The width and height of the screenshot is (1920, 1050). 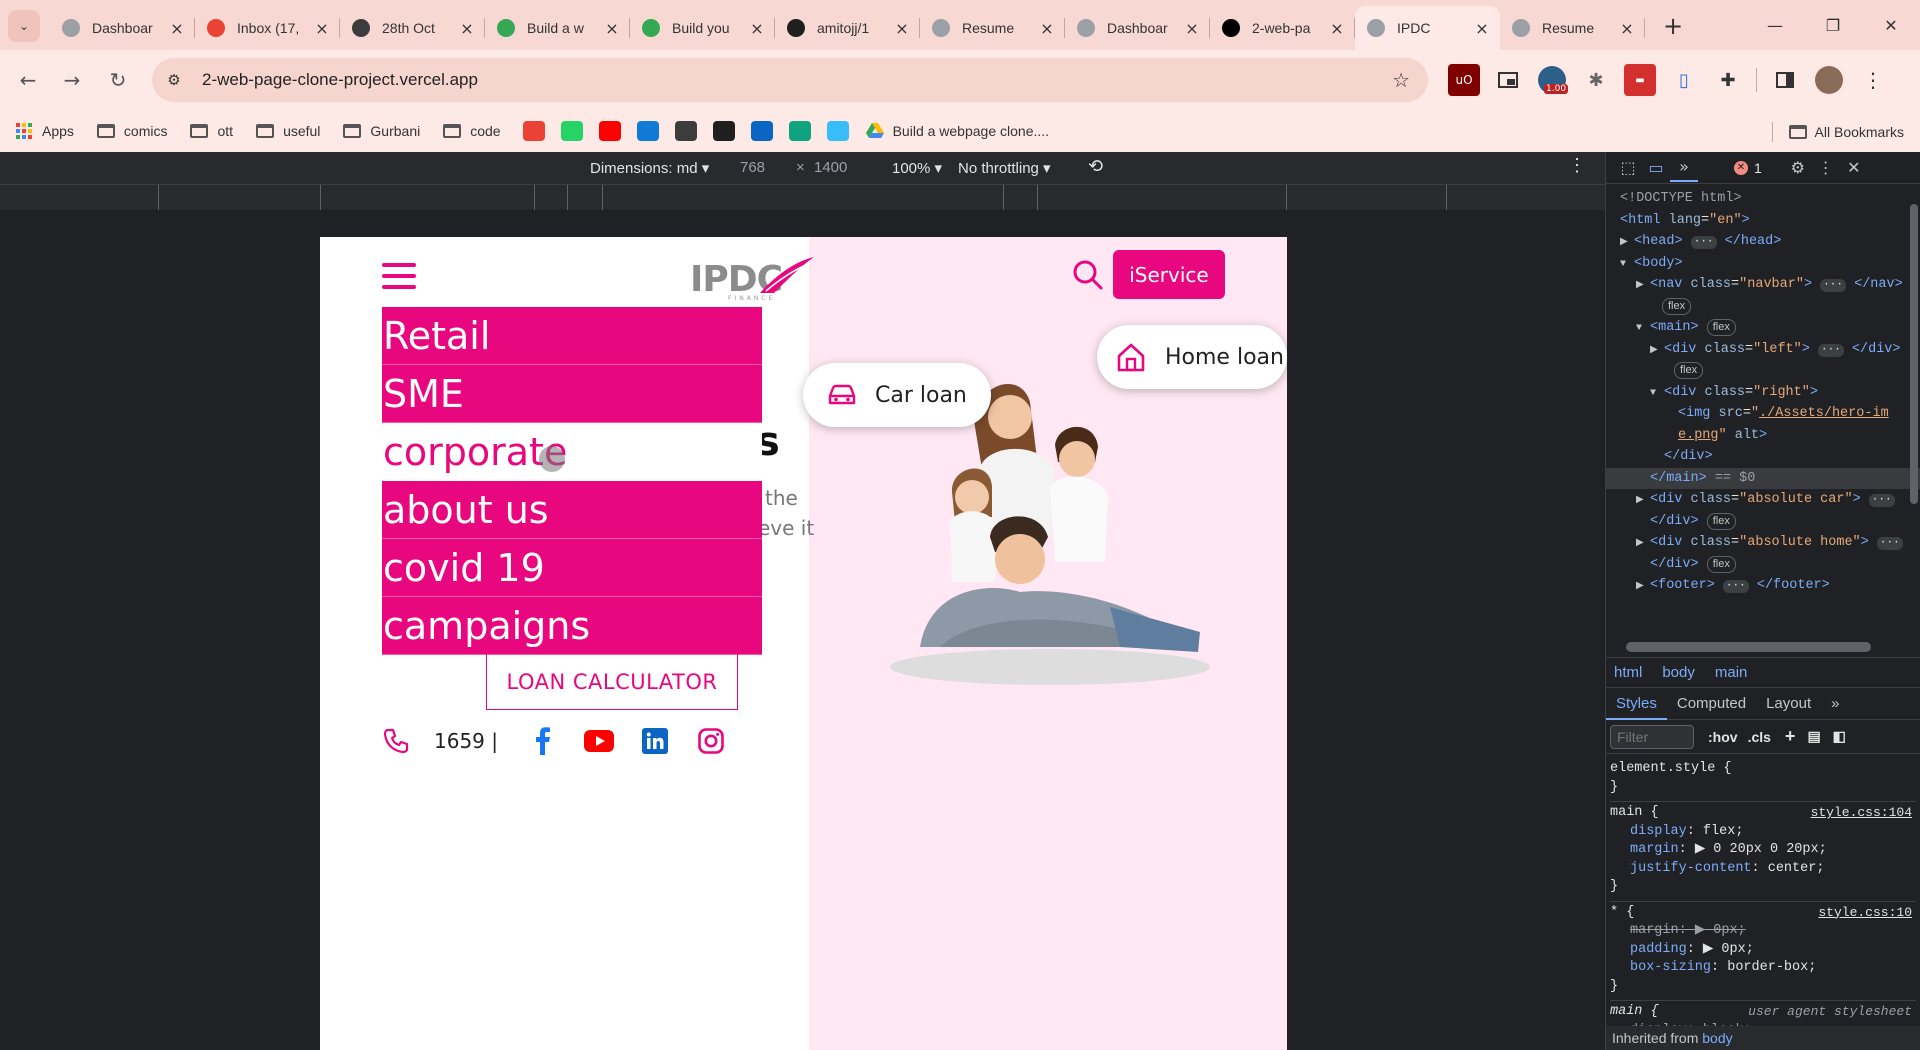 I want to click on bookmark-item: code, so click(x=471, y=131).